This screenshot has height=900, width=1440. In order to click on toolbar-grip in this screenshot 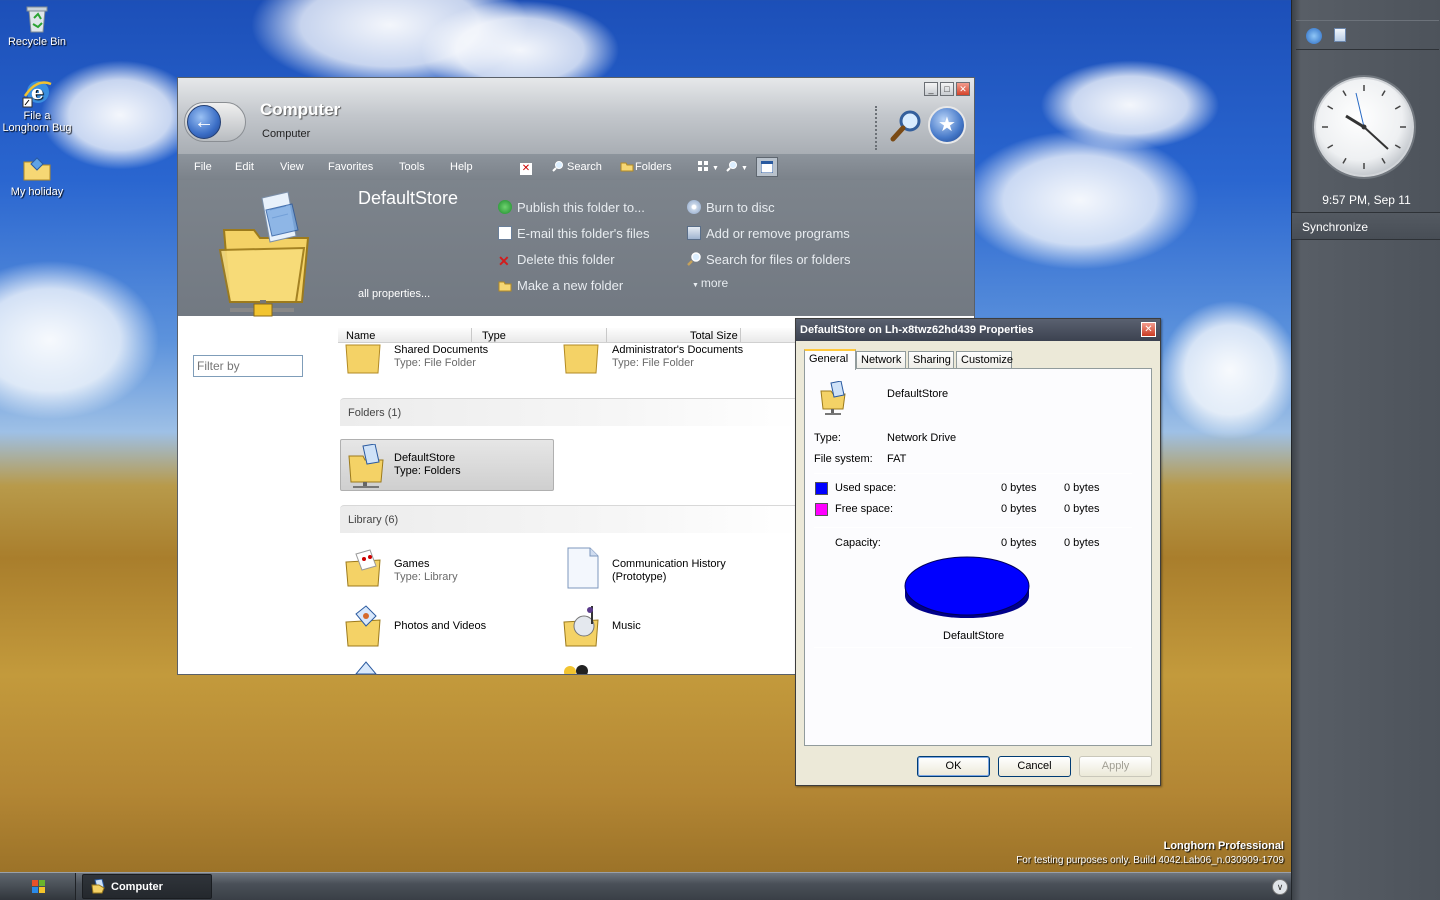, I will do `click(876, 128)`.